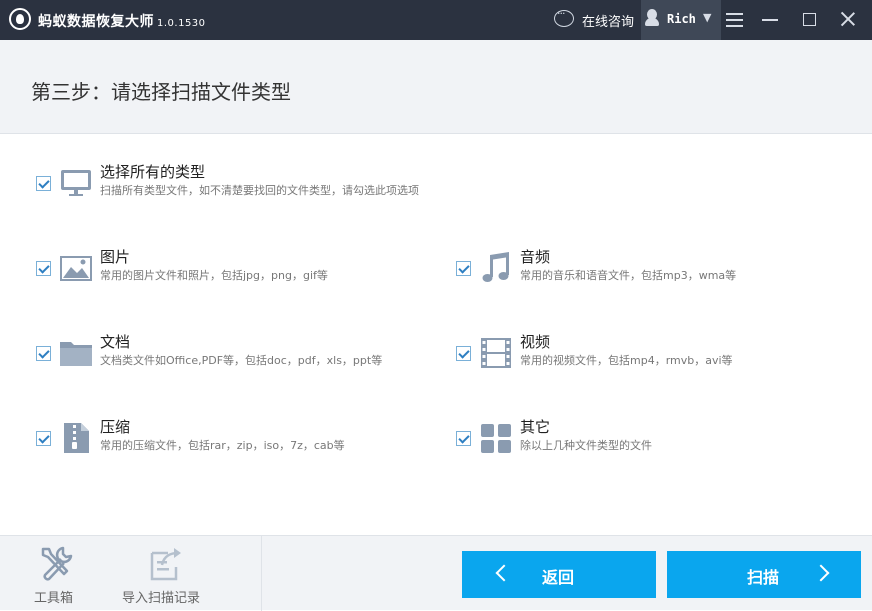 The image size is (872, 611). What do you see at coordinates (626, 360) in the screenshot?
I see `video-desc: 常用的视频文件，包括mp4，rmvb，avi等` at bounding box center [626, 360].